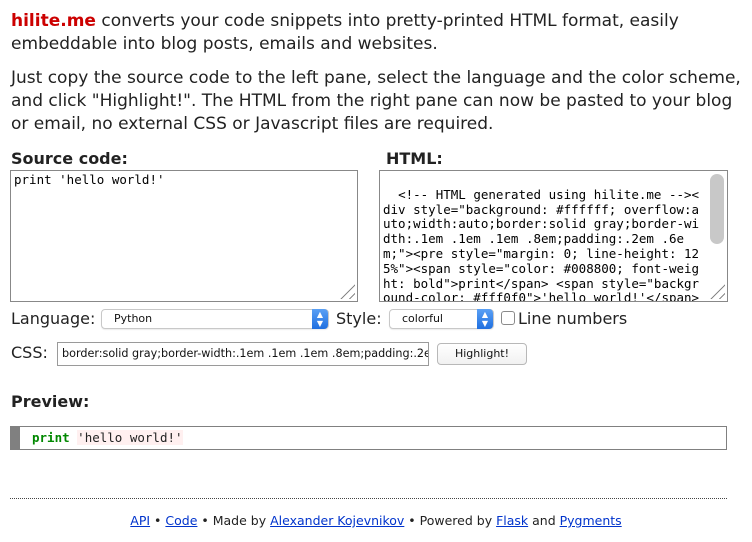 The height and width of the screenshot is (542, 752). What do you see at coordinates (215, 319) in the screenshot?
I see `language-select: Python ▲ ▼` at bounding box center [215, 319].